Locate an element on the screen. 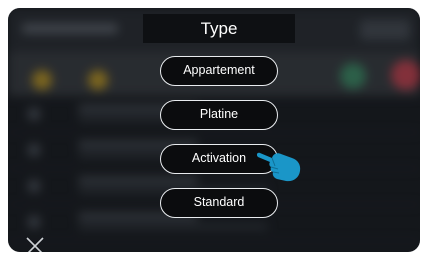 The image size is (428, 260). option-standard-button: Standard is located at coordinates (219, 203).